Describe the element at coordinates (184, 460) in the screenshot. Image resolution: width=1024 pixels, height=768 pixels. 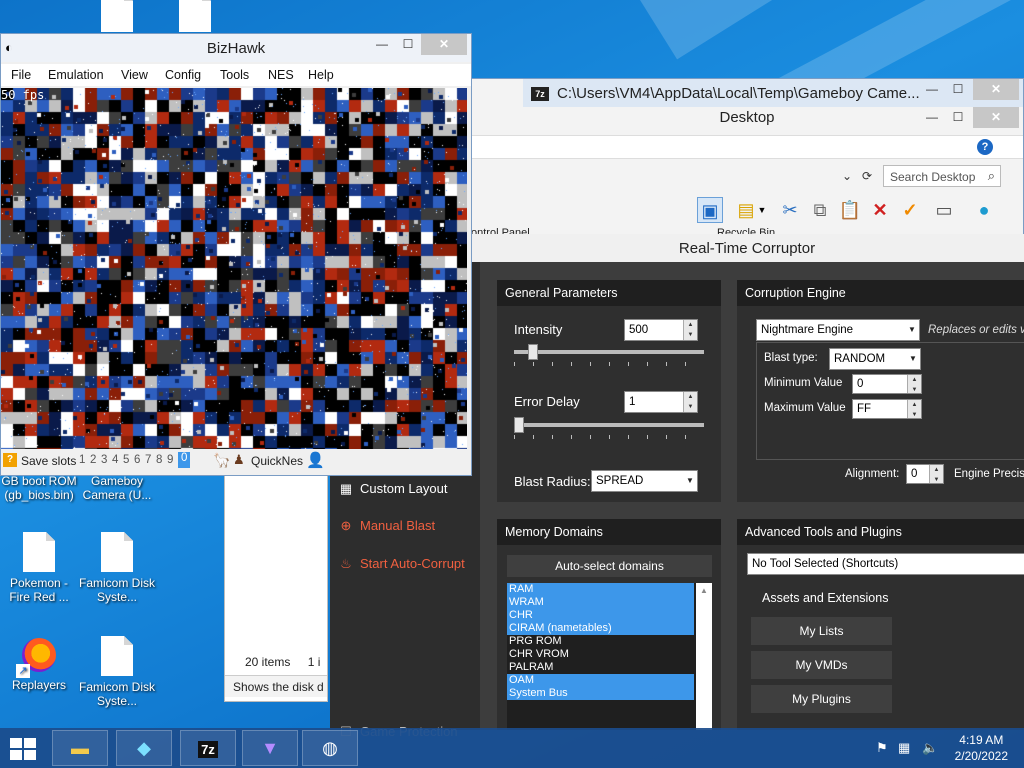
I see `save-slot-0: 0` at that location.